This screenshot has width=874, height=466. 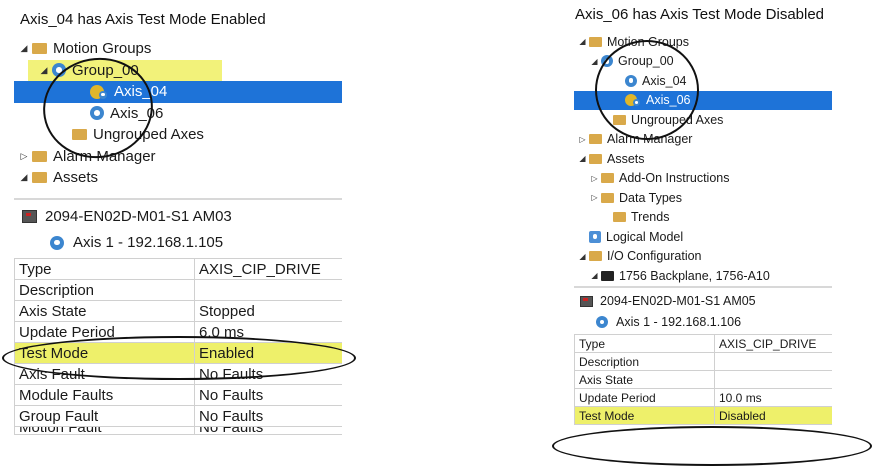 I want to click on right-caption: Axis_06 has Axis Test Mode Disabled, so click(x=700, y=14).